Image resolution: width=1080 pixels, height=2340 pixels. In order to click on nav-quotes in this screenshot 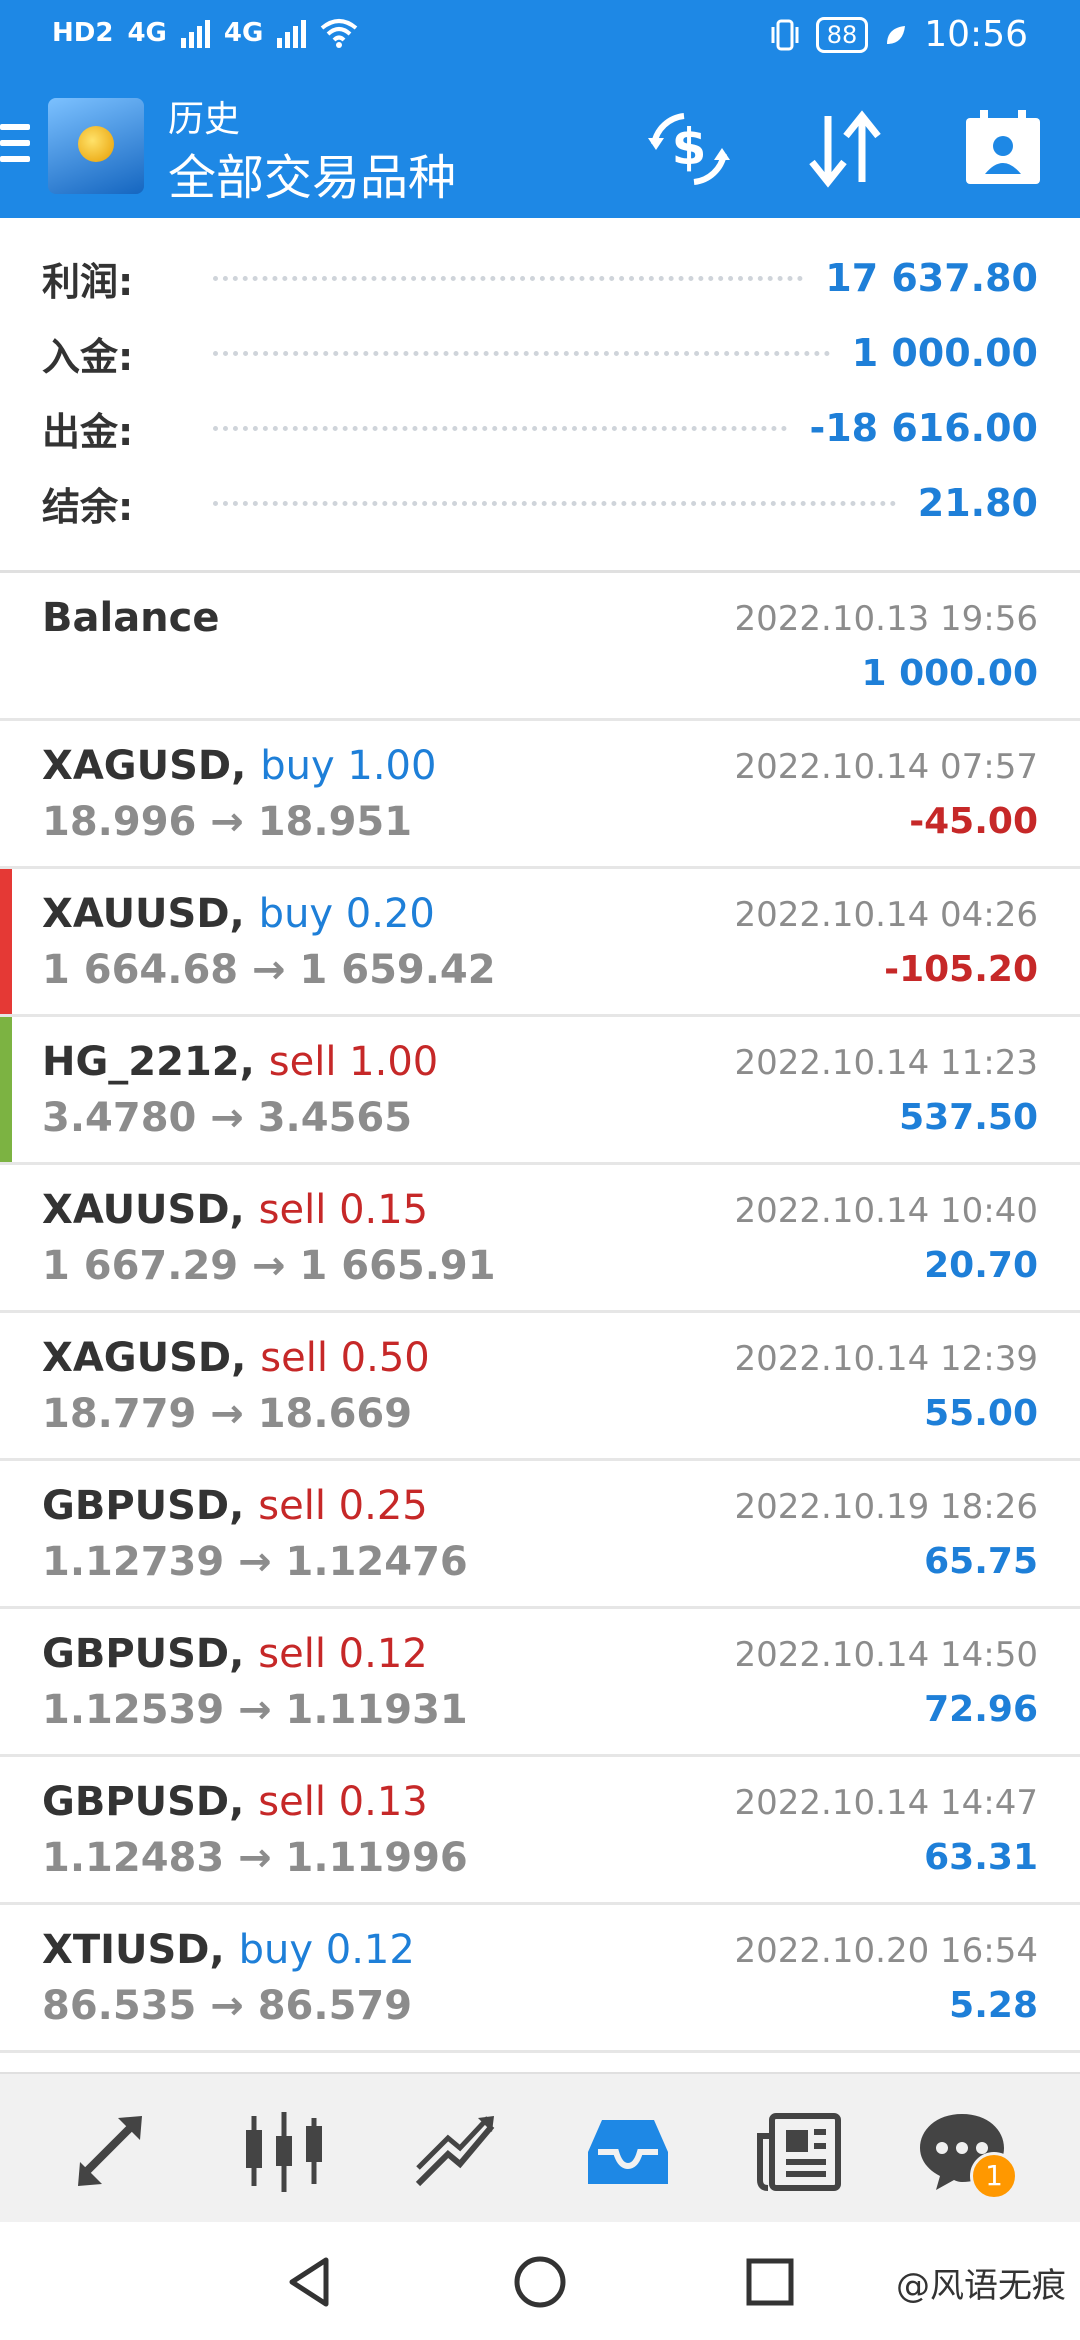, I will do `click(110, 2151)`.